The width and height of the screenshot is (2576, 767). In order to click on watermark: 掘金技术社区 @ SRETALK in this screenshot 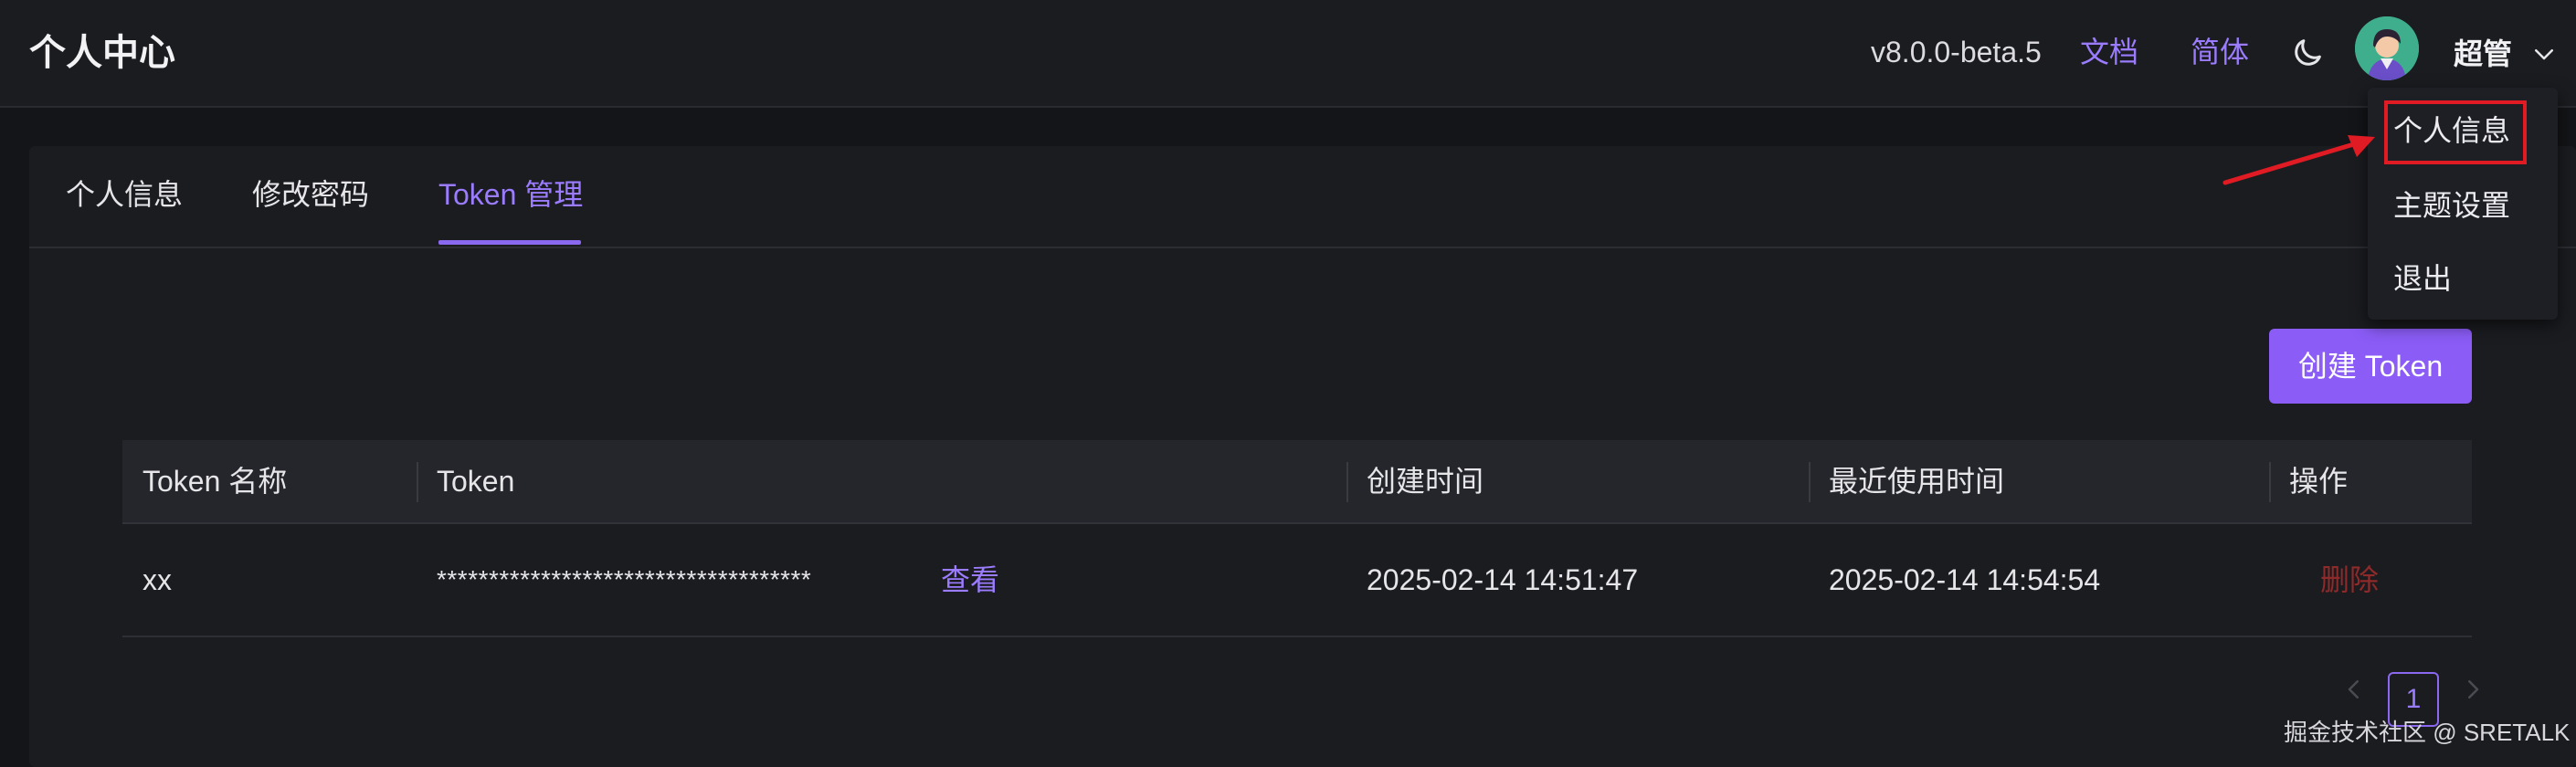, I will do `click(2427, 732)`.